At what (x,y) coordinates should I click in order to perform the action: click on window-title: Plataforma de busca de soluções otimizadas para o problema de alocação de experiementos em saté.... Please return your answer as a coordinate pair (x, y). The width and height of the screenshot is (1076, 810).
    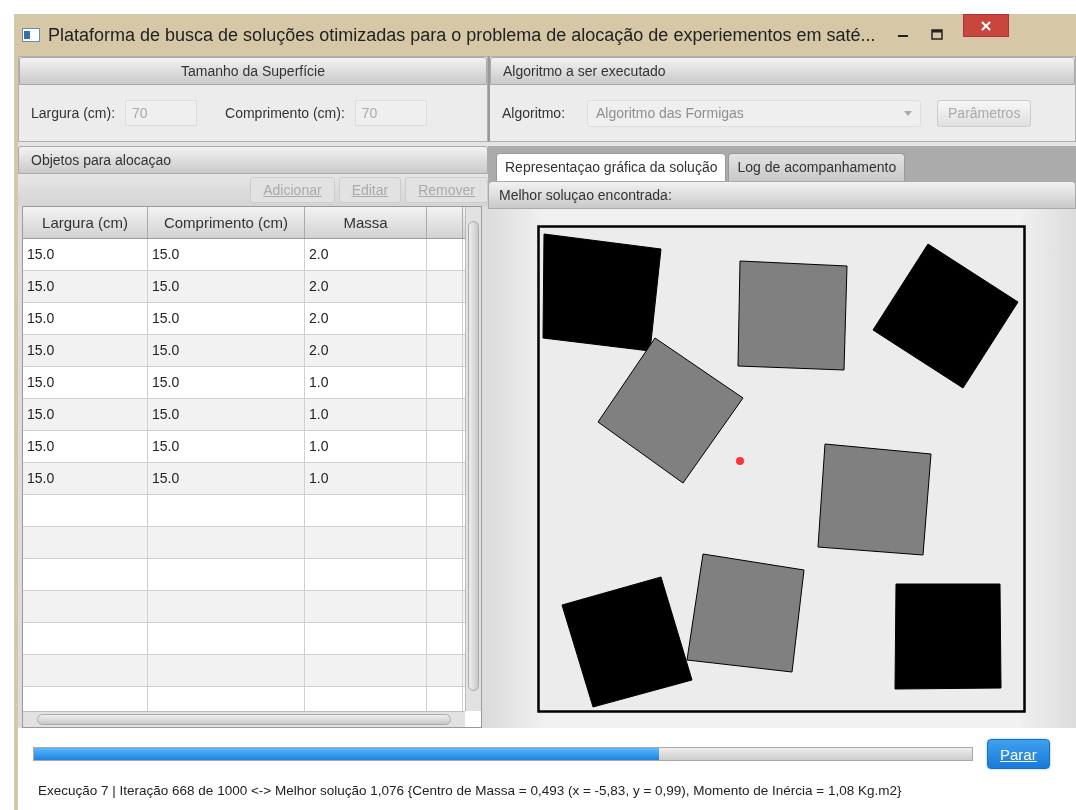
    Looking at the image, I should click on (462, 35).